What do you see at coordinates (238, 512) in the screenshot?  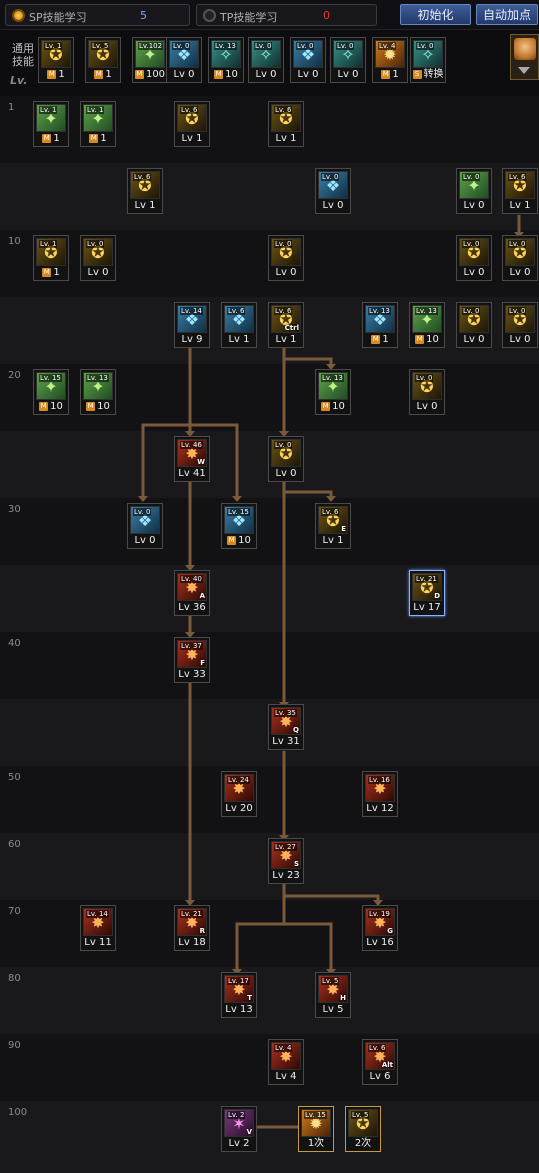 I see `skill-level-badge: Lv. 15` at bounding box center [238, 512].